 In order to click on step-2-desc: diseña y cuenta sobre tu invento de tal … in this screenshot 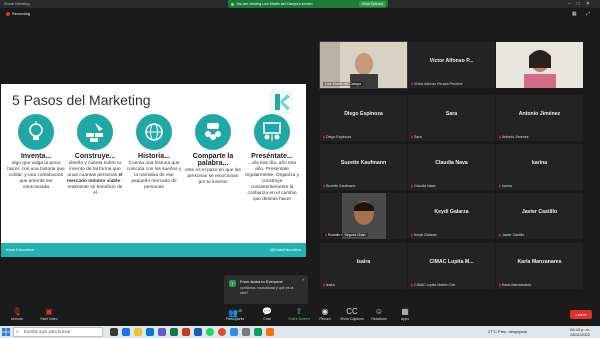, I will do `click(95, 179)`.